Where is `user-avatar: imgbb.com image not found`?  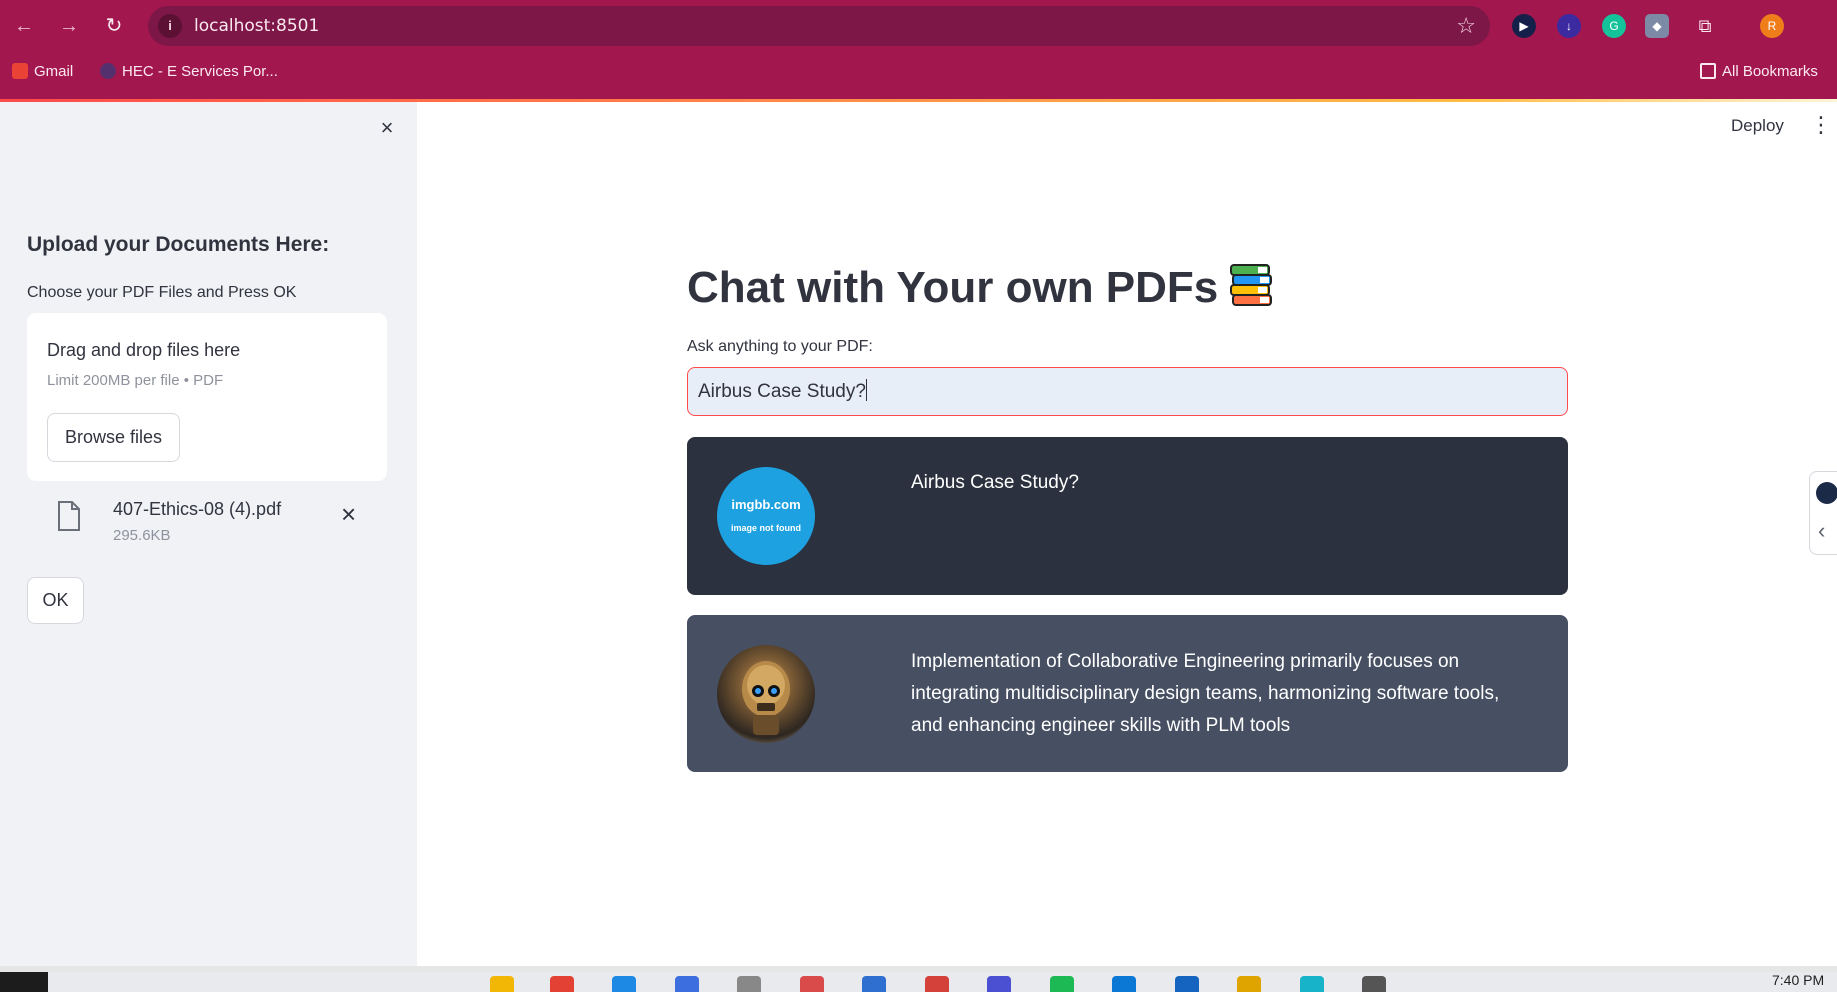
user-avatar: imgbb.com image not found is located at coordinates (766, 516).